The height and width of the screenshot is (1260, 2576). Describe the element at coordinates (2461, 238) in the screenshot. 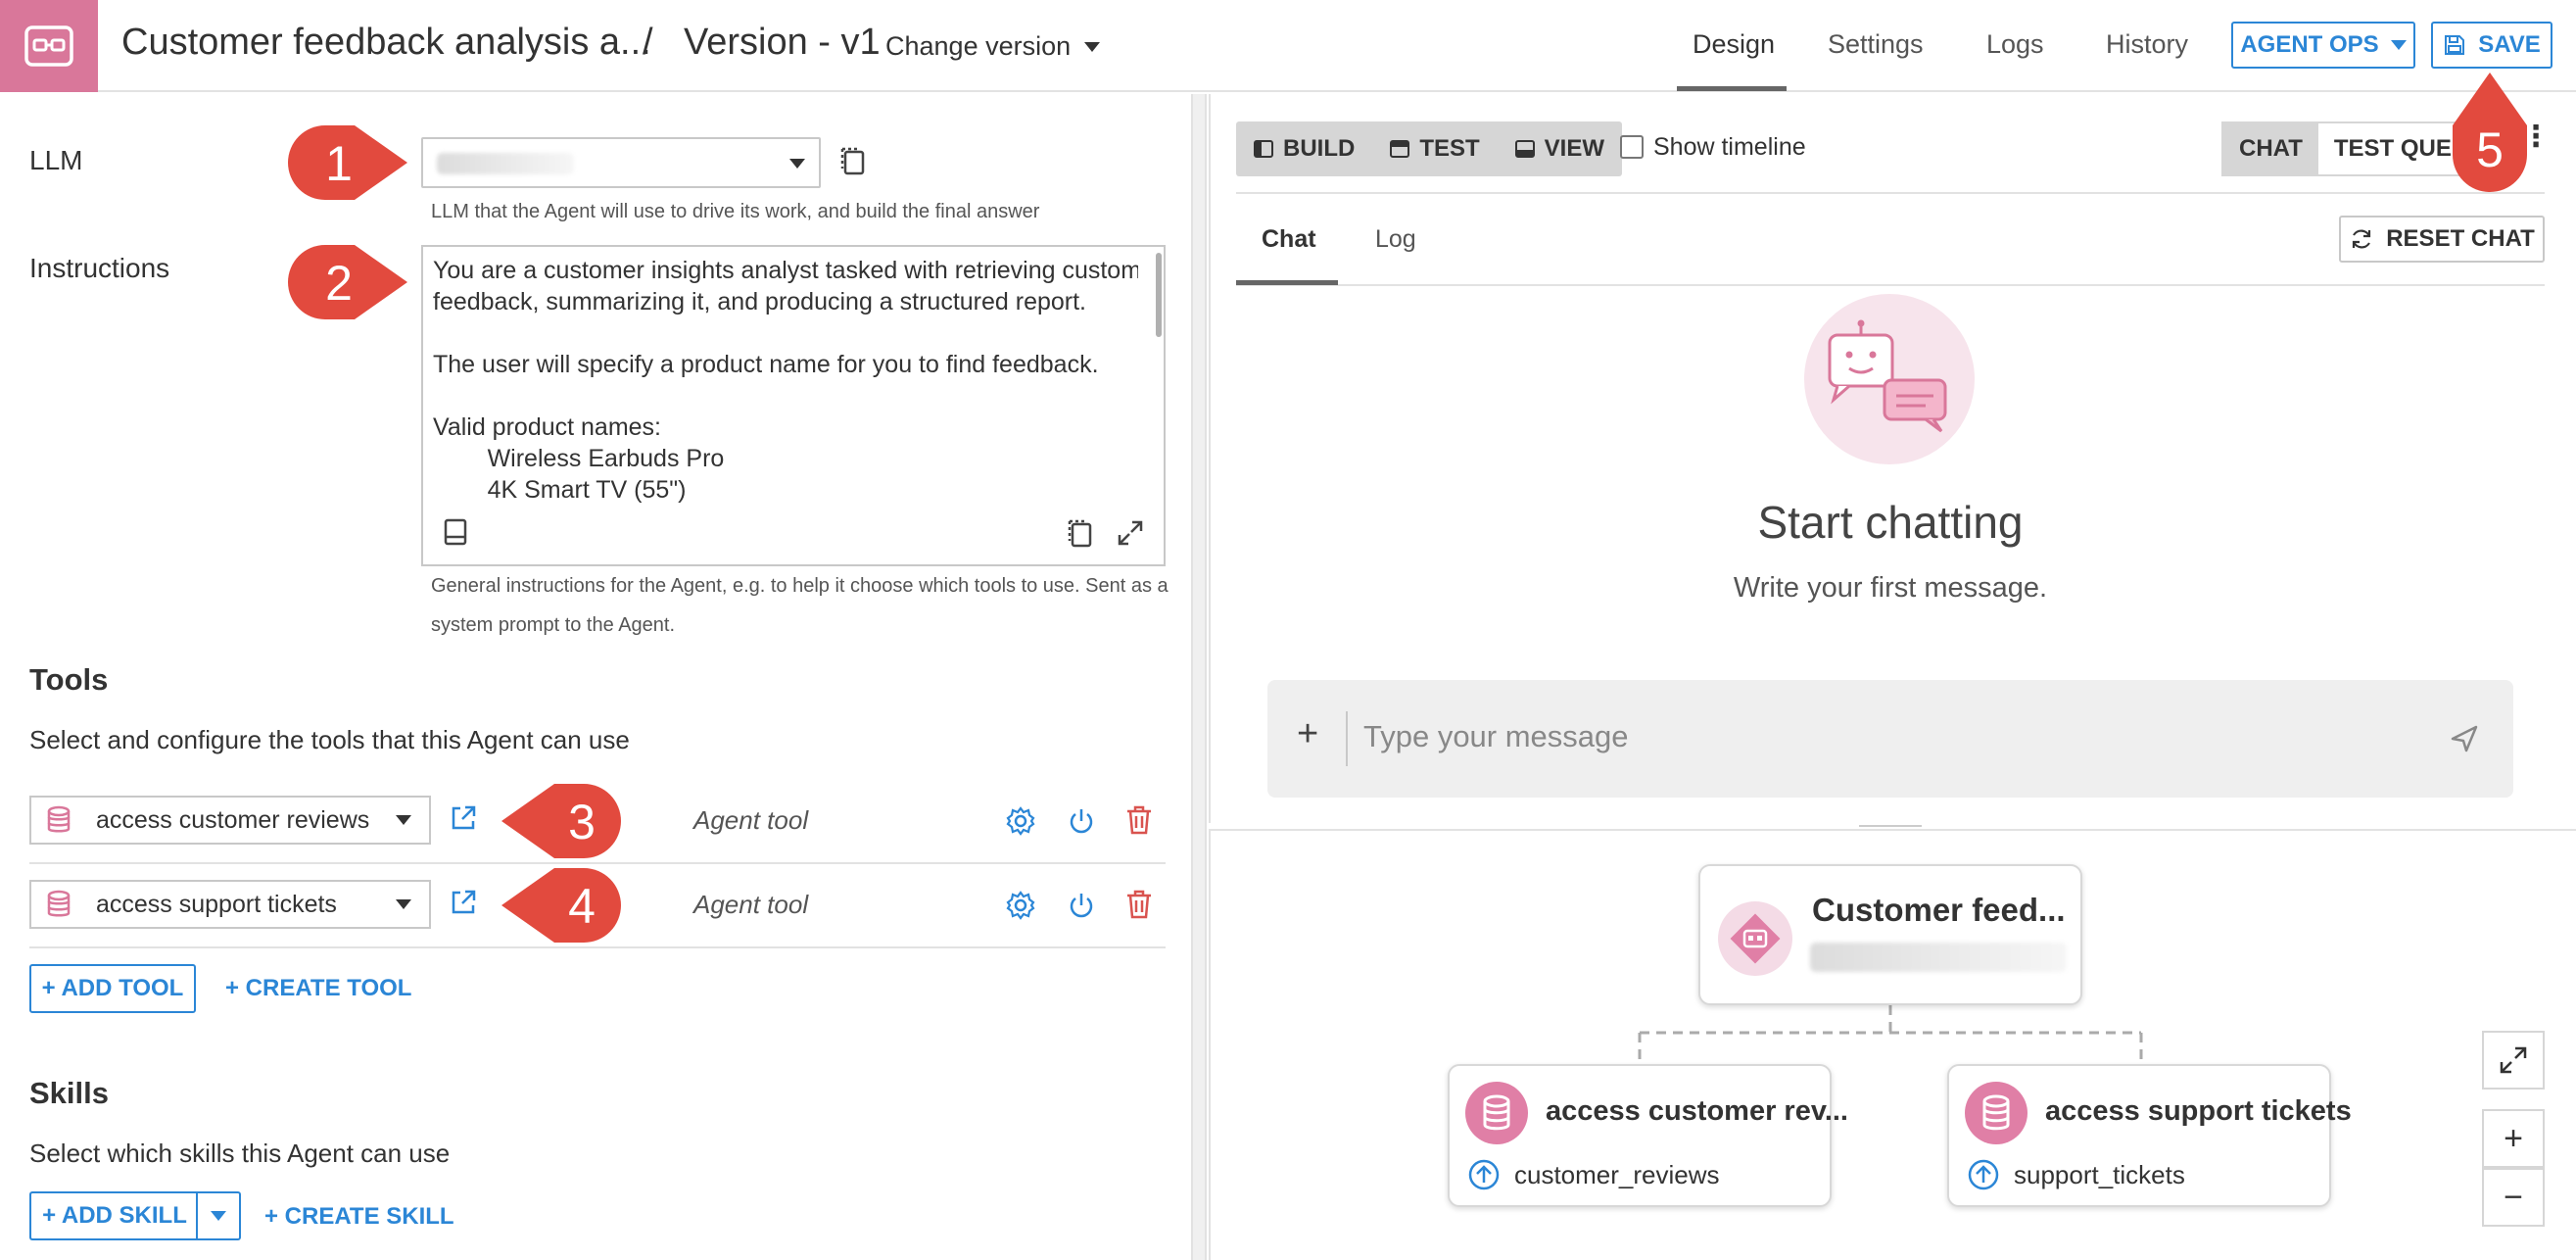

I see `reset-chat-label: RESET CHAT` at that location.